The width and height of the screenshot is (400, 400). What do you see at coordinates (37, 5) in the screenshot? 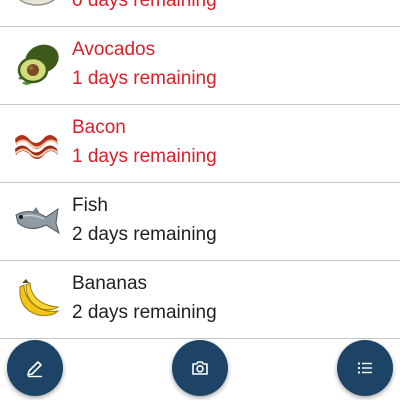
I see `dish-icon` at bounding box center [37, 5].